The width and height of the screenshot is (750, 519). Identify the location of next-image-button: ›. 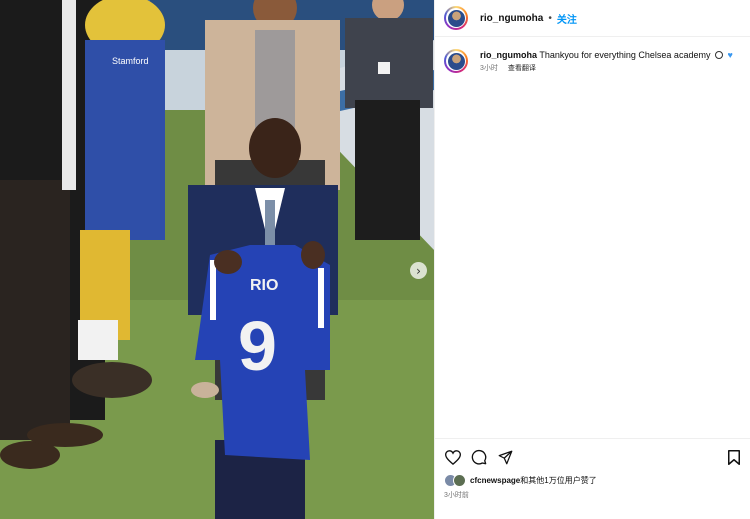
(418, 270).